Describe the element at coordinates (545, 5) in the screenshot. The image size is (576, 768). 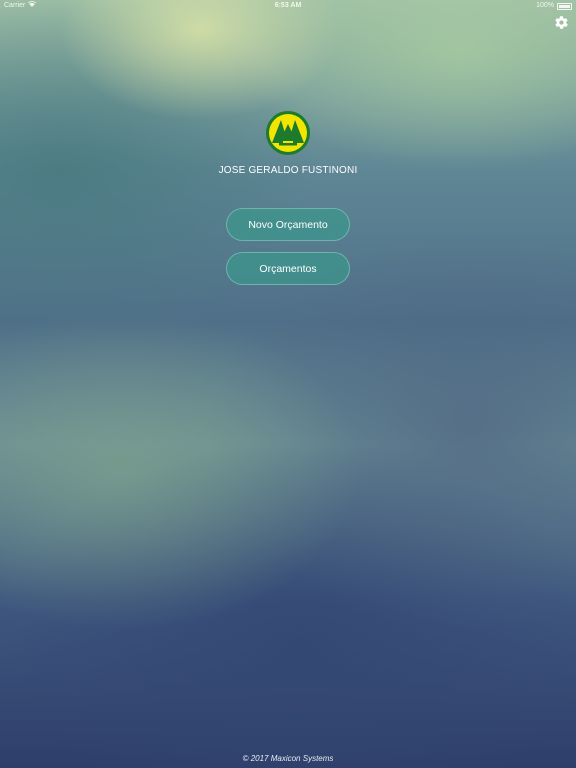
I see `battery-percent: 100%` at that location.